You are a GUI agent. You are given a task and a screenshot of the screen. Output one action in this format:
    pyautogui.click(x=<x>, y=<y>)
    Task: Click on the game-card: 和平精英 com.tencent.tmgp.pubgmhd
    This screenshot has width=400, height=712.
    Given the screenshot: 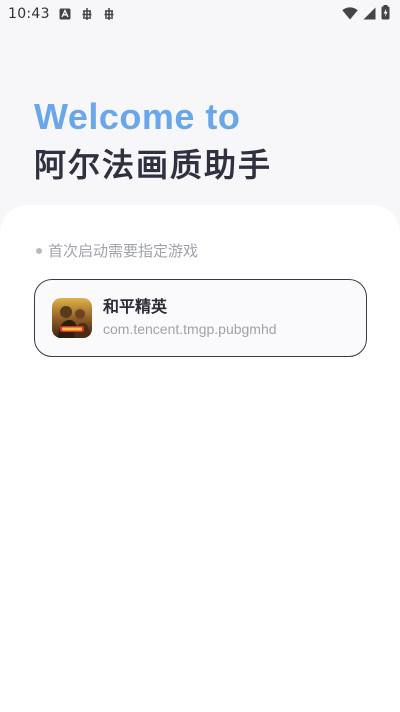 What is the action you would take?
    pyautogui.click(x=200, y=318)
    